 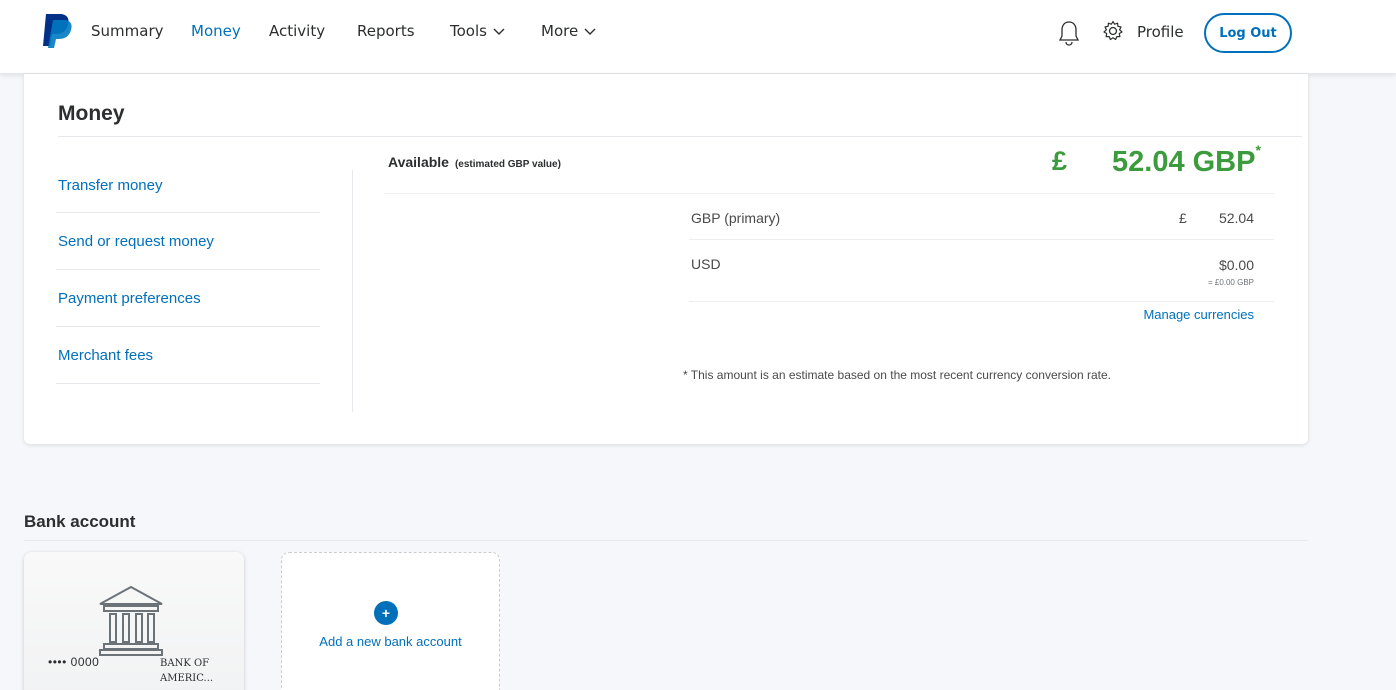 What do you see at coordinates (736, 218) in the screenshot?
I see `currency-name-gbp: GBP (primary)` at bounding box center [736, 218].